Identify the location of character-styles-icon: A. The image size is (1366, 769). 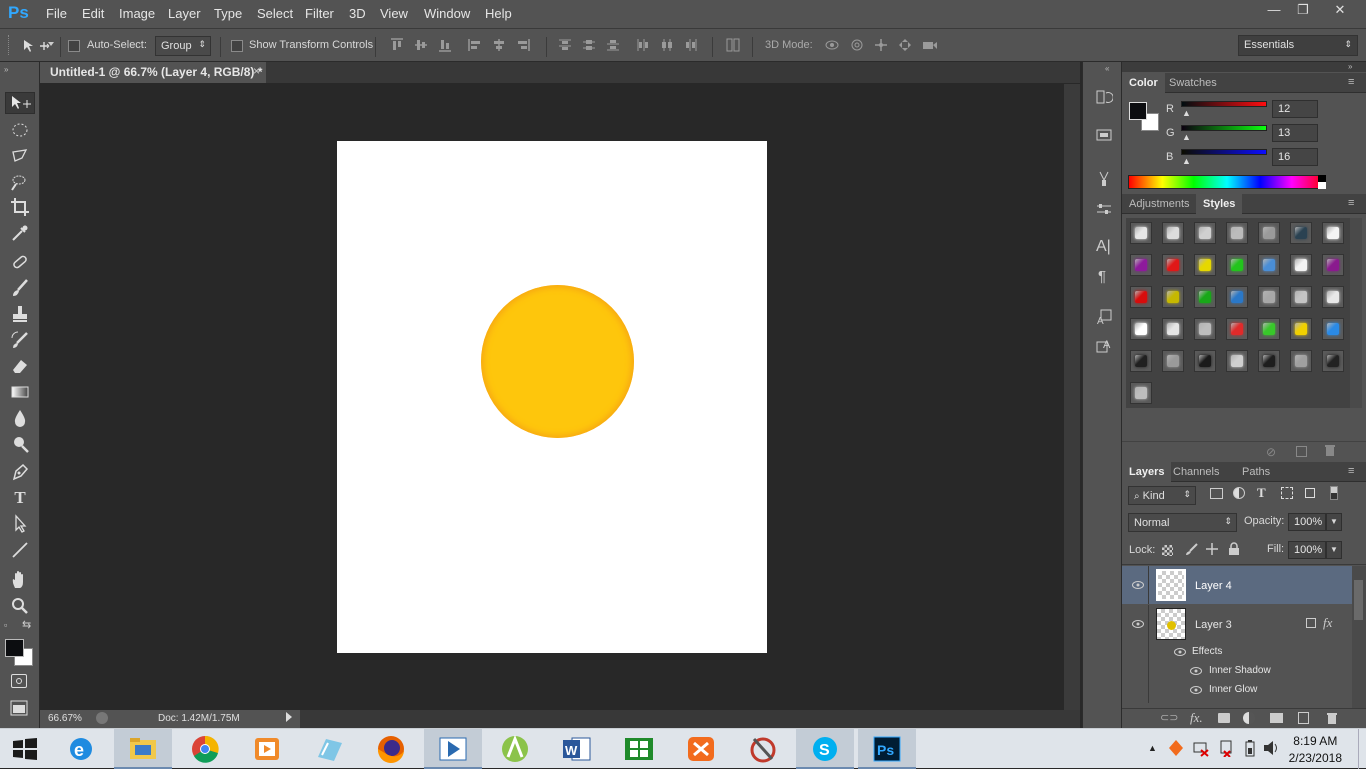
(1104, 317).